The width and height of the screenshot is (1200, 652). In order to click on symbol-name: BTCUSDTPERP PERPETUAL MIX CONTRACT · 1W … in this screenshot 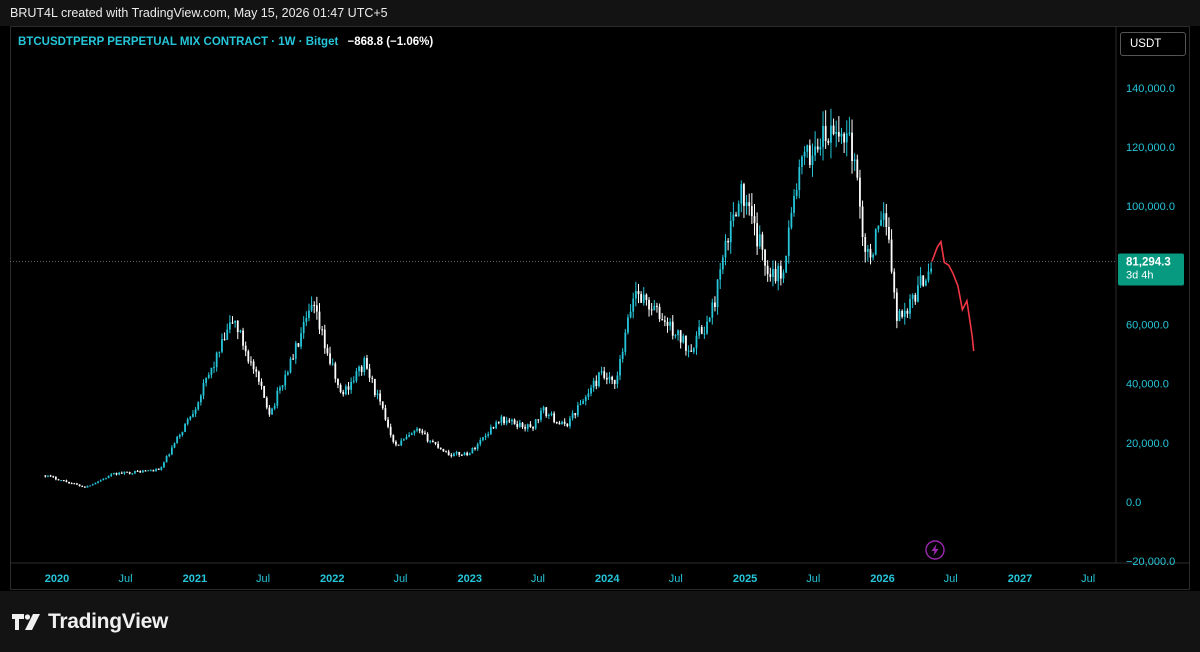, I will do `click(178, 42)`.